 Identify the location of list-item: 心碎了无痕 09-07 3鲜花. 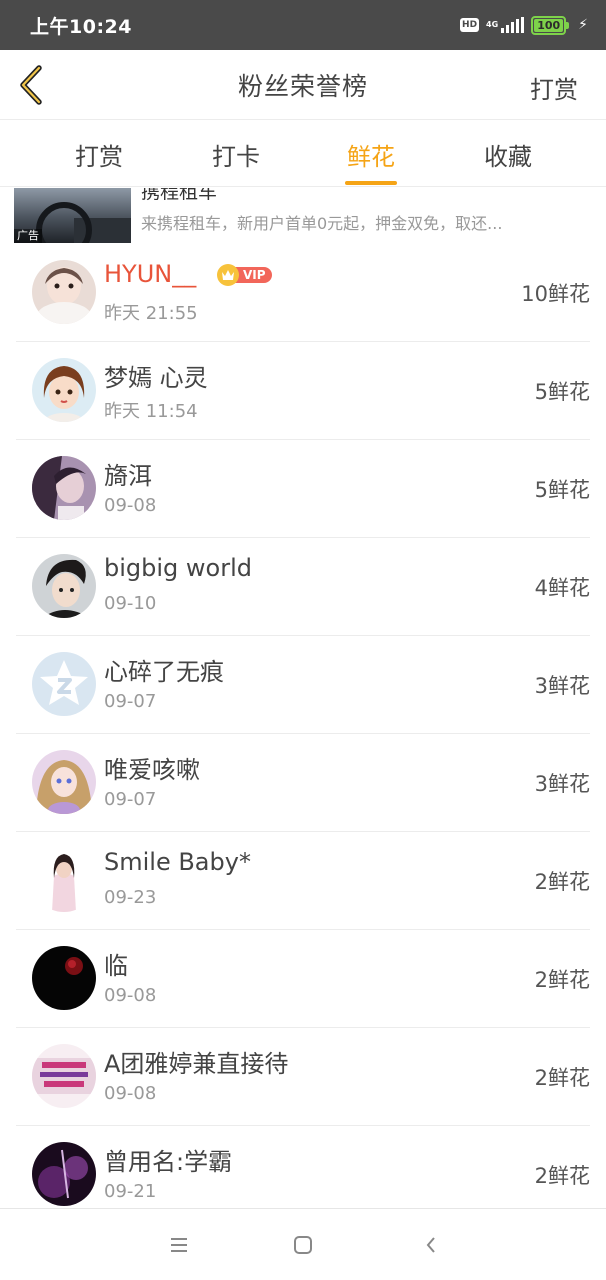
(303, 685).